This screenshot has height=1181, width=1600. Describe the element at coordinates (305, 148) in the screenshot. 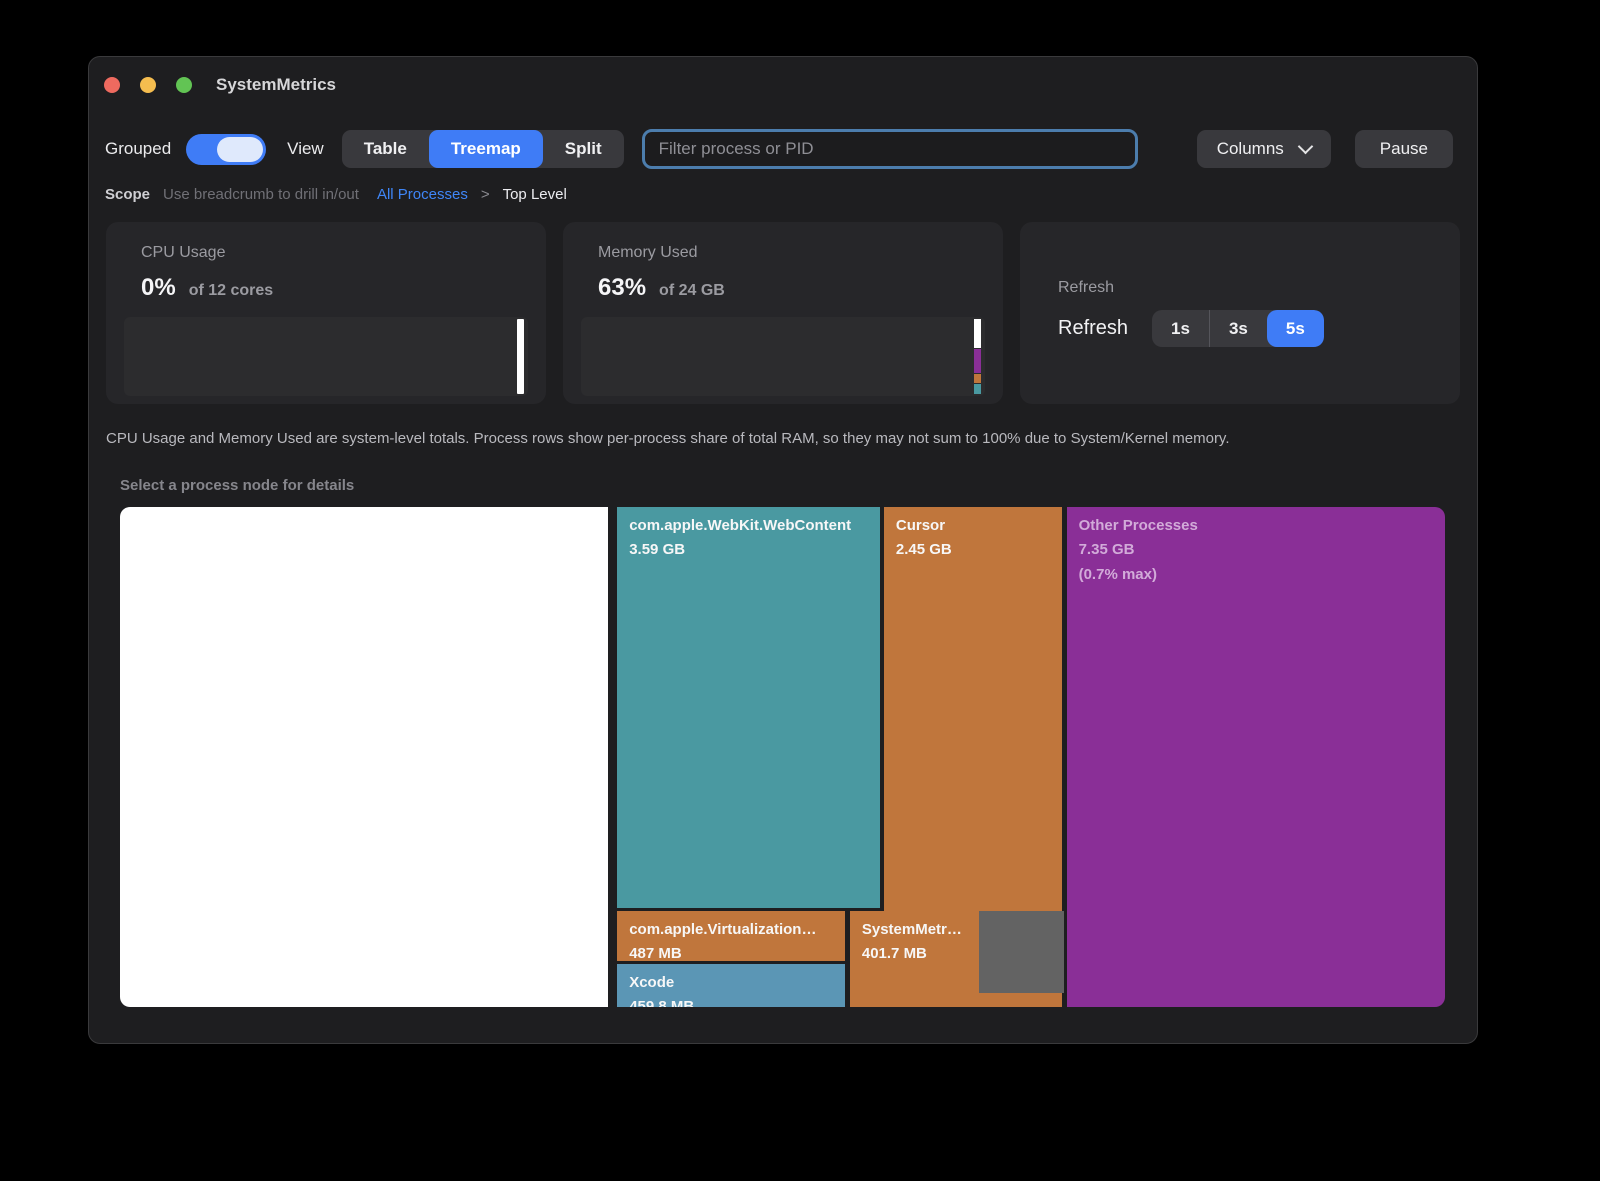

I see `view-label: View` at that location.